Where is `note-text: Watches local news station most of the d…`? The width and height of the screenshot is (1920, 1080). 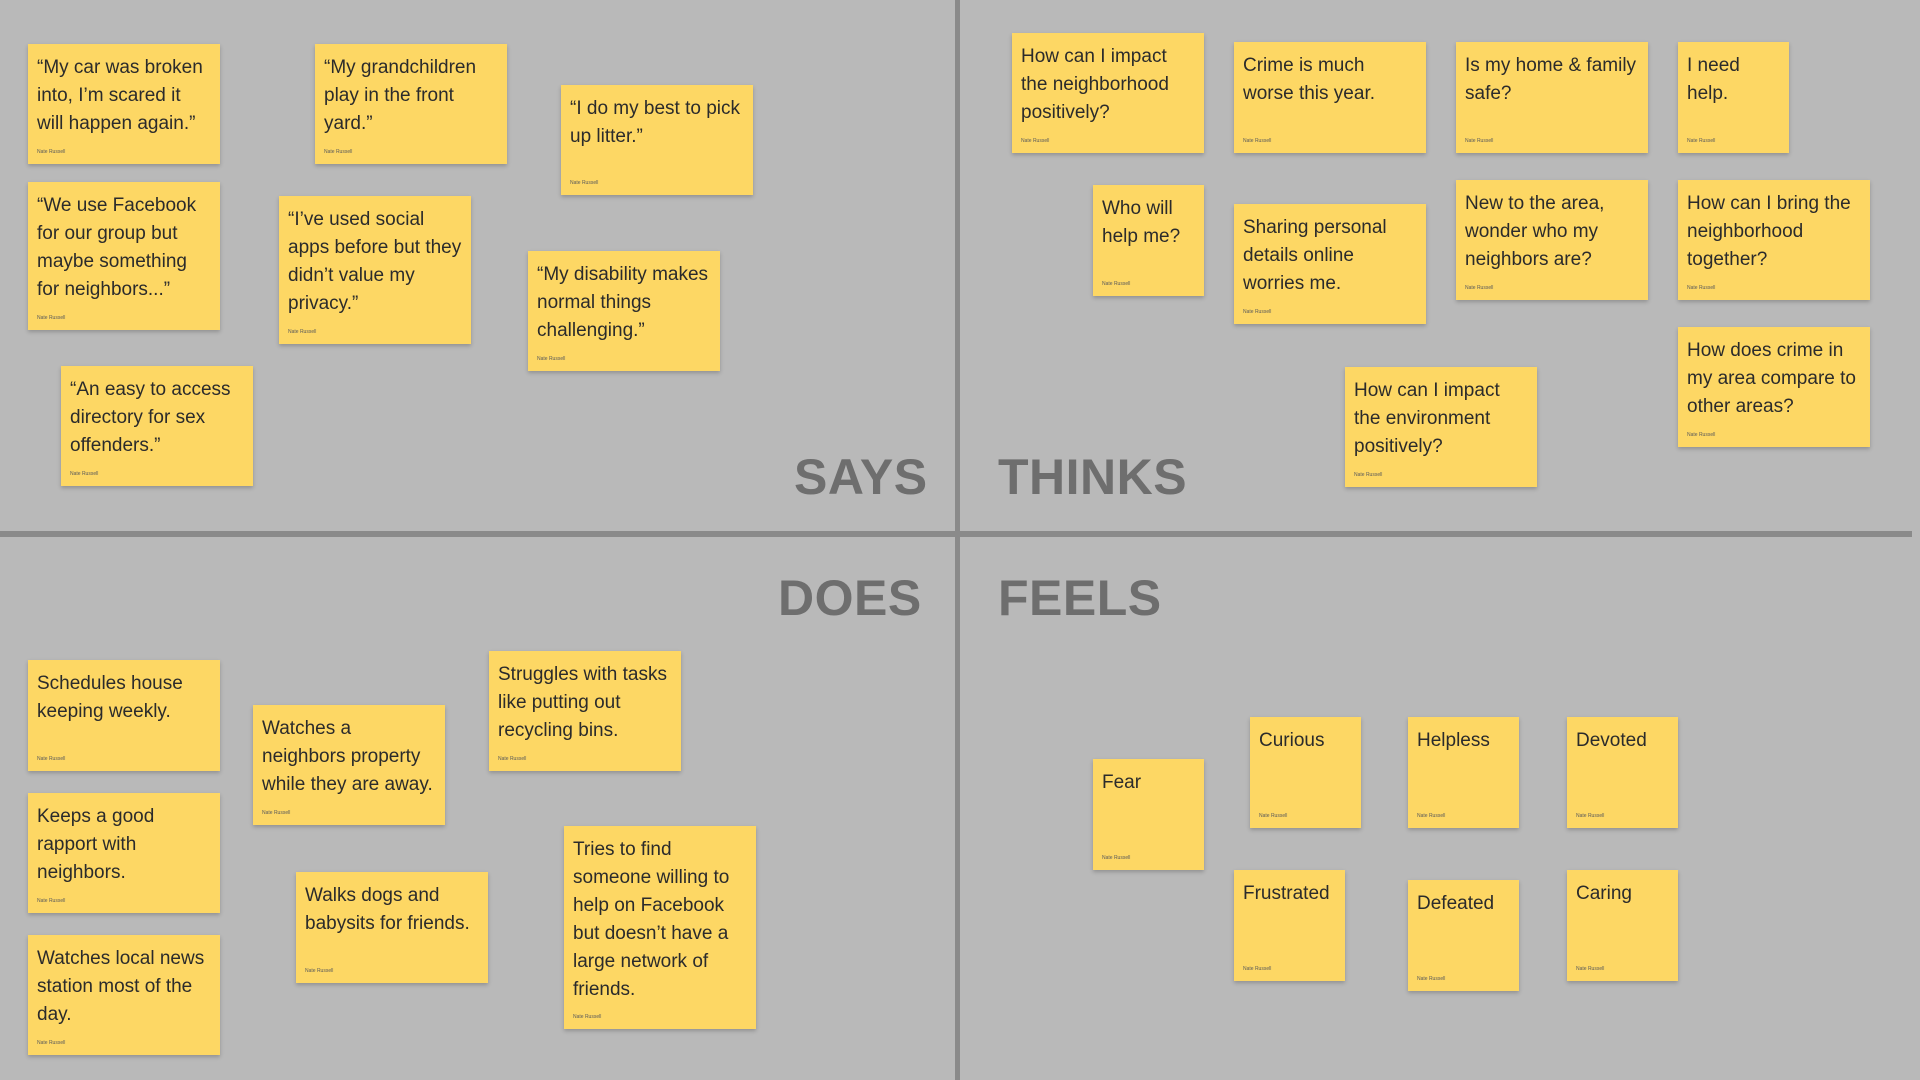 note-text: Watches local news station most of the d… is located at coordinates (121, 986).